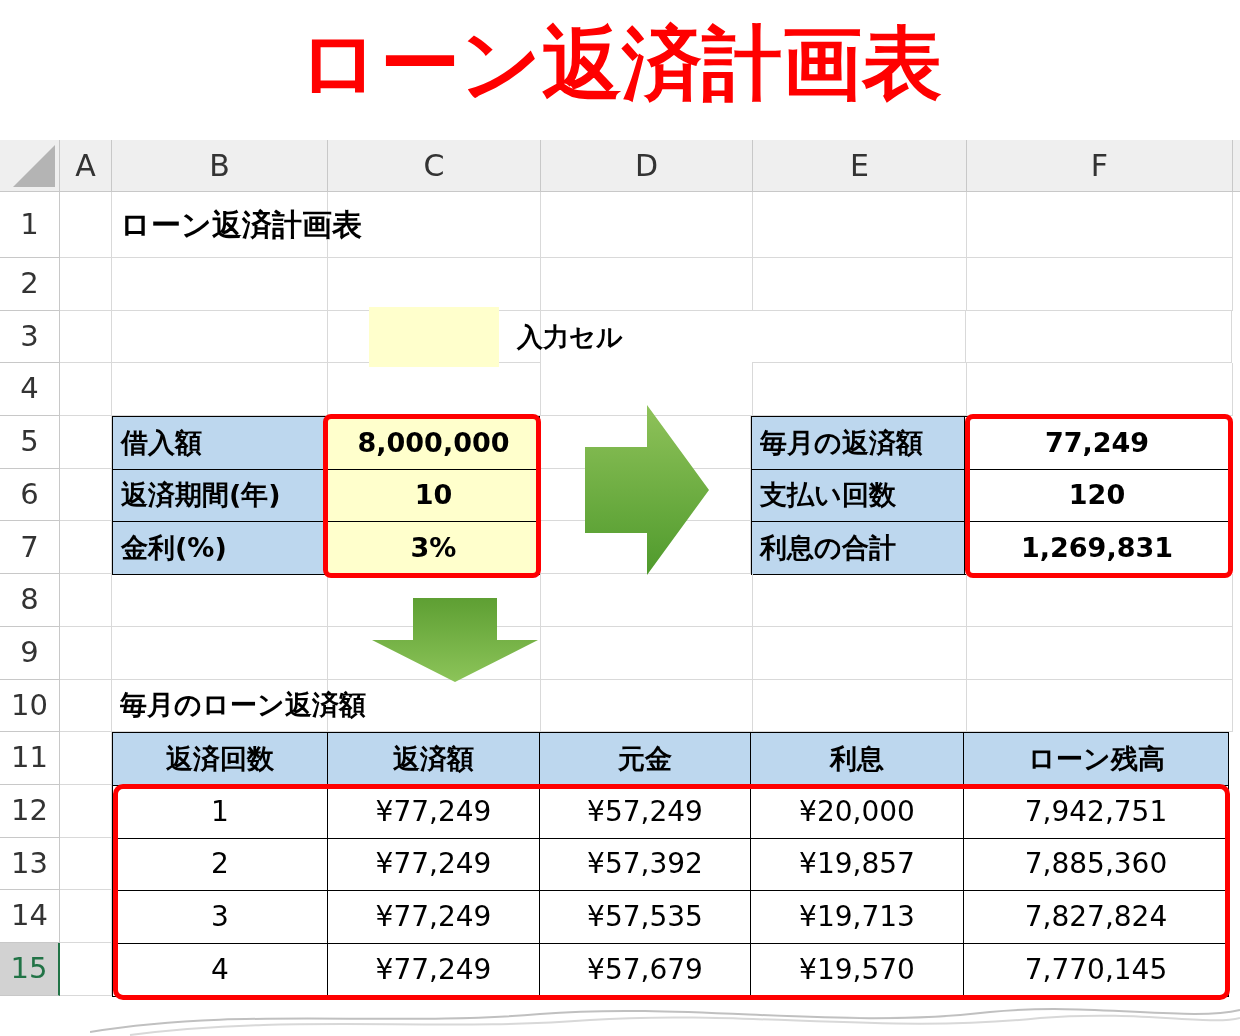 This screenshot has width=1240, height=1036. What do you see at coordinates (647, 490) in the screenshot?
I see `right-arrow-icon` at bounding box center [647, 490].